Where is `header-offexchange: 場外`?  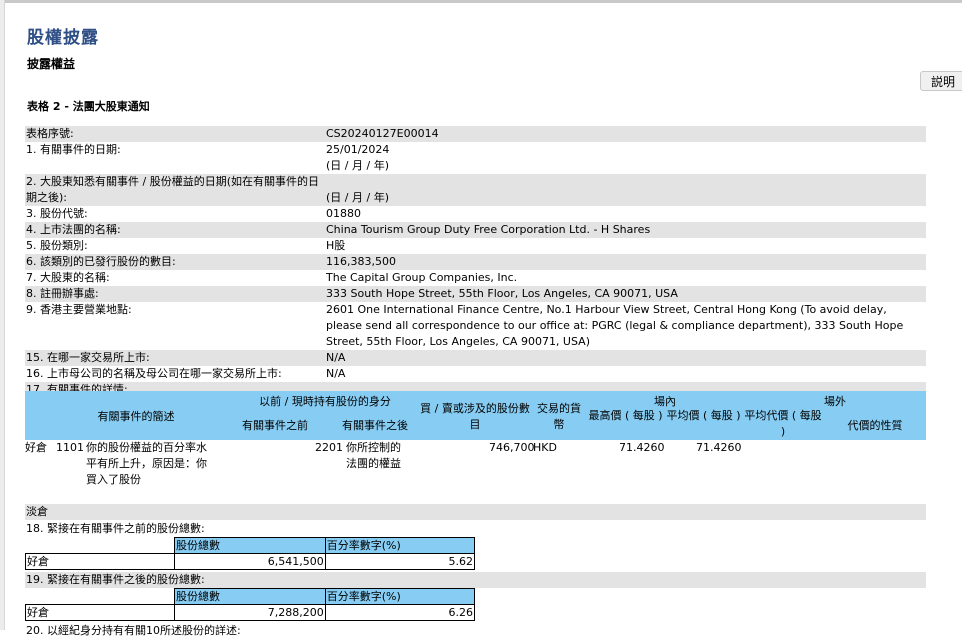 header-offexchange: 場外 is located at coordinates (835, 401).